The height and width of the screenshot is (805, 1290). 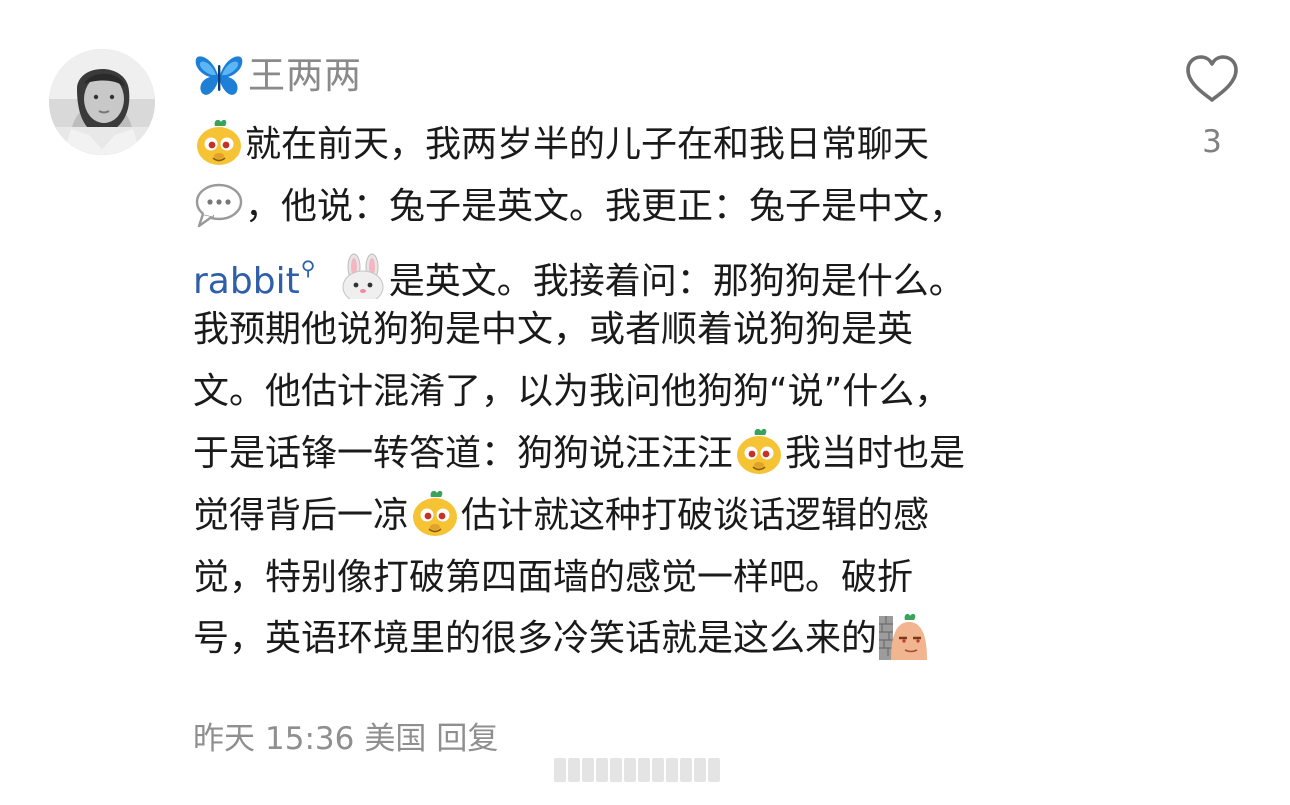 I want to click on comment-line: 文。他估计混淆了，以为我问他狗狗“说”什么，, so click(x=572, y=392).